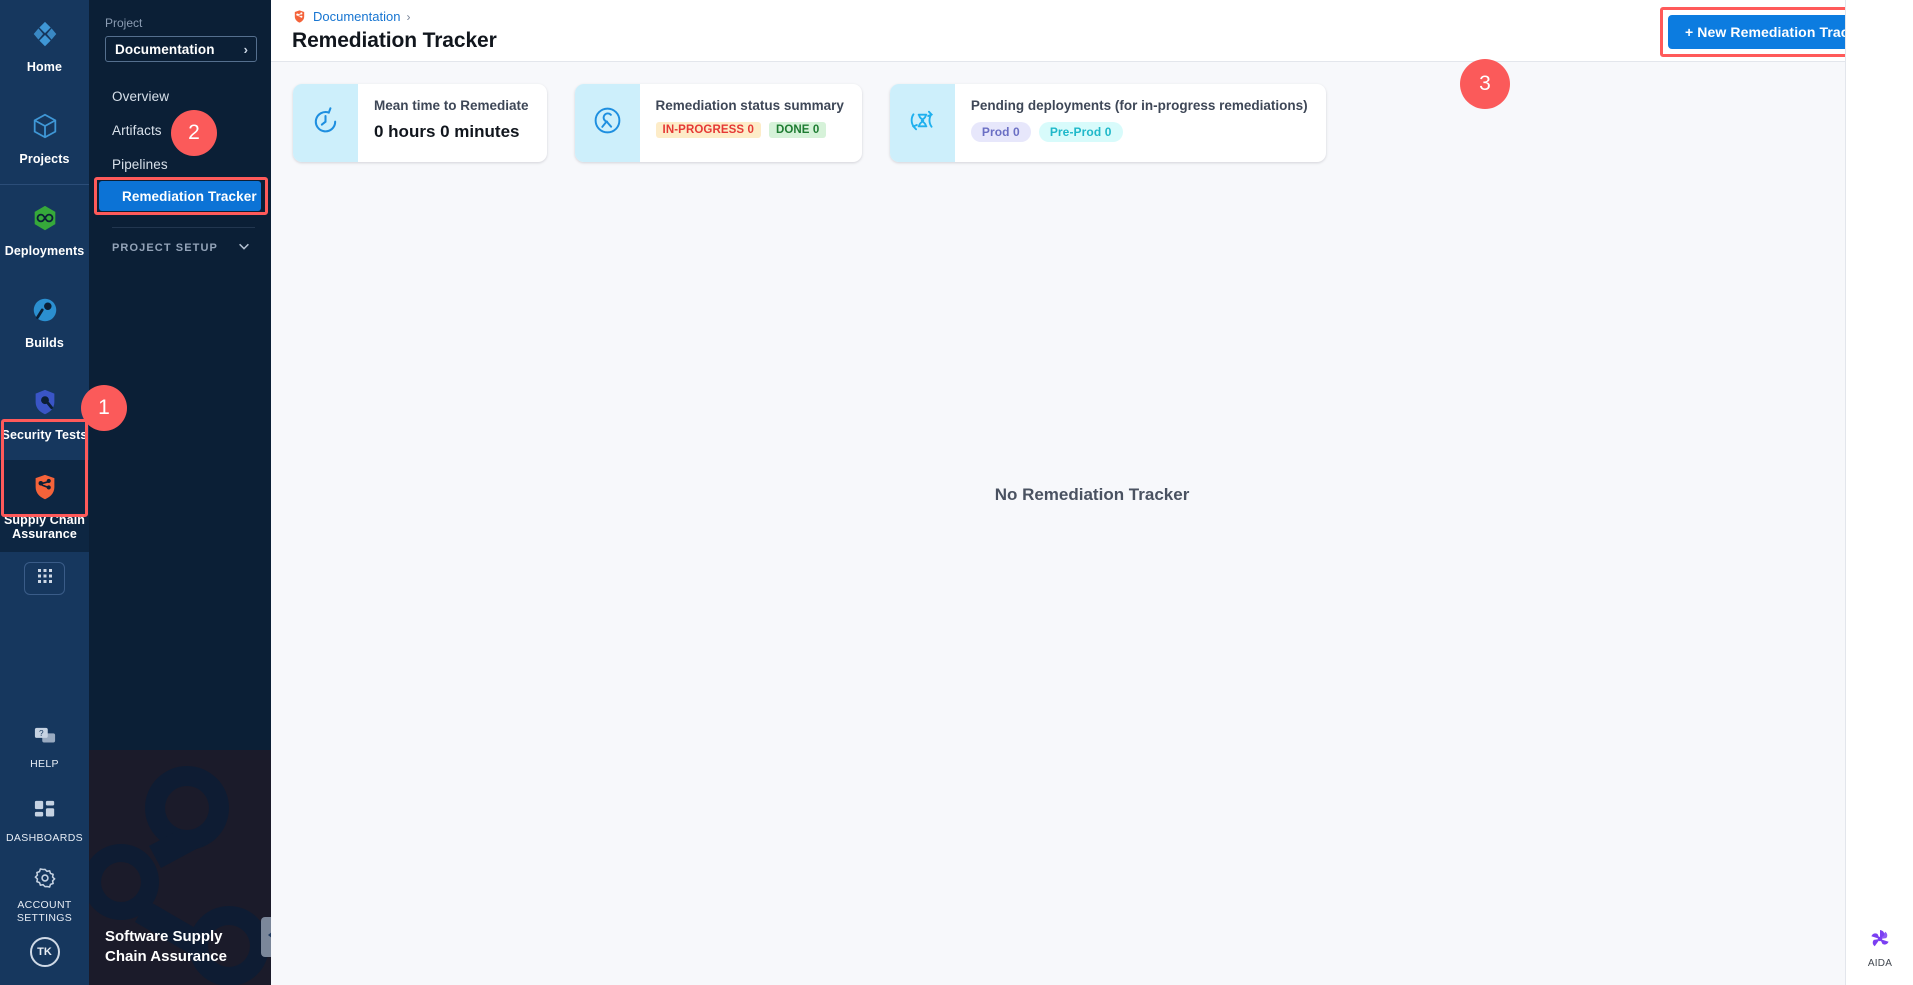 The width and height of the screenshot is (1913, 985). I want to click on collapse-left-icon, so click(268, 937).